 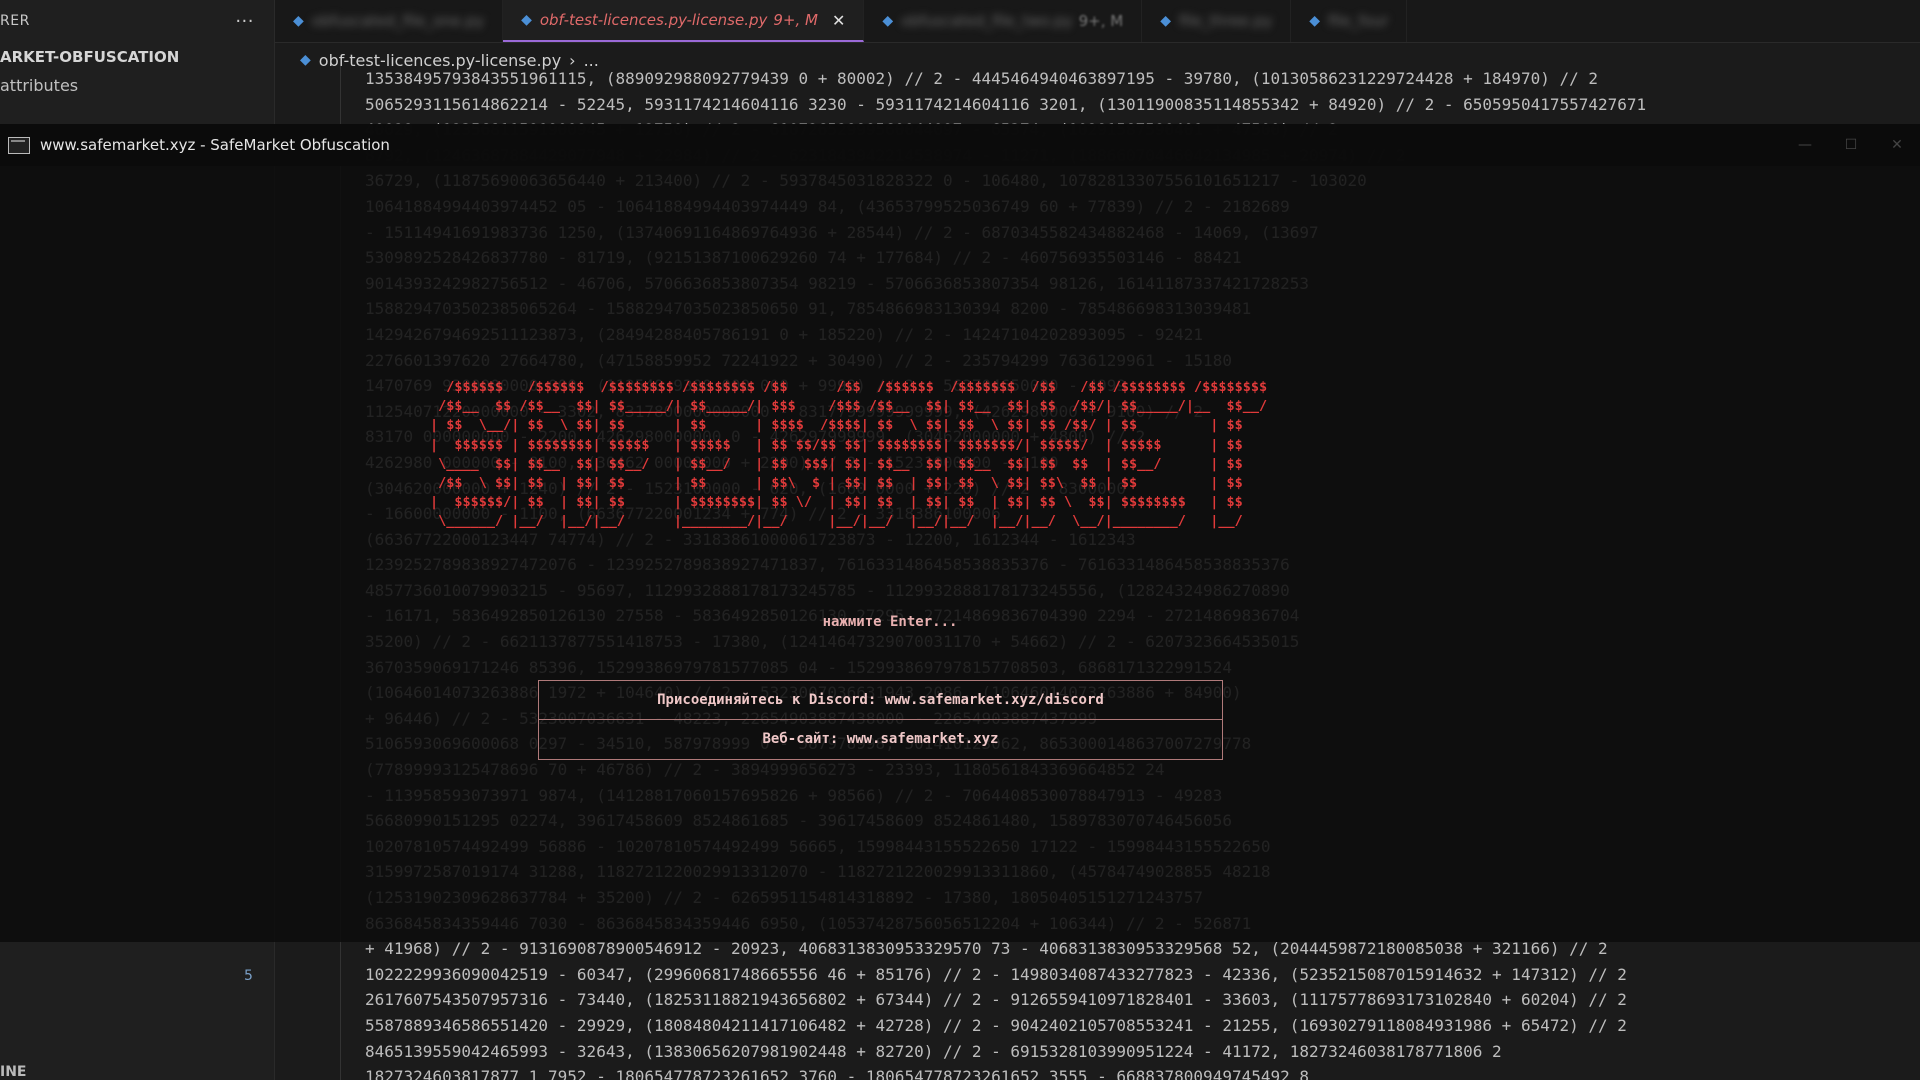 I want to click on maximize-icon: ☐, so click(x=1851, y=145).